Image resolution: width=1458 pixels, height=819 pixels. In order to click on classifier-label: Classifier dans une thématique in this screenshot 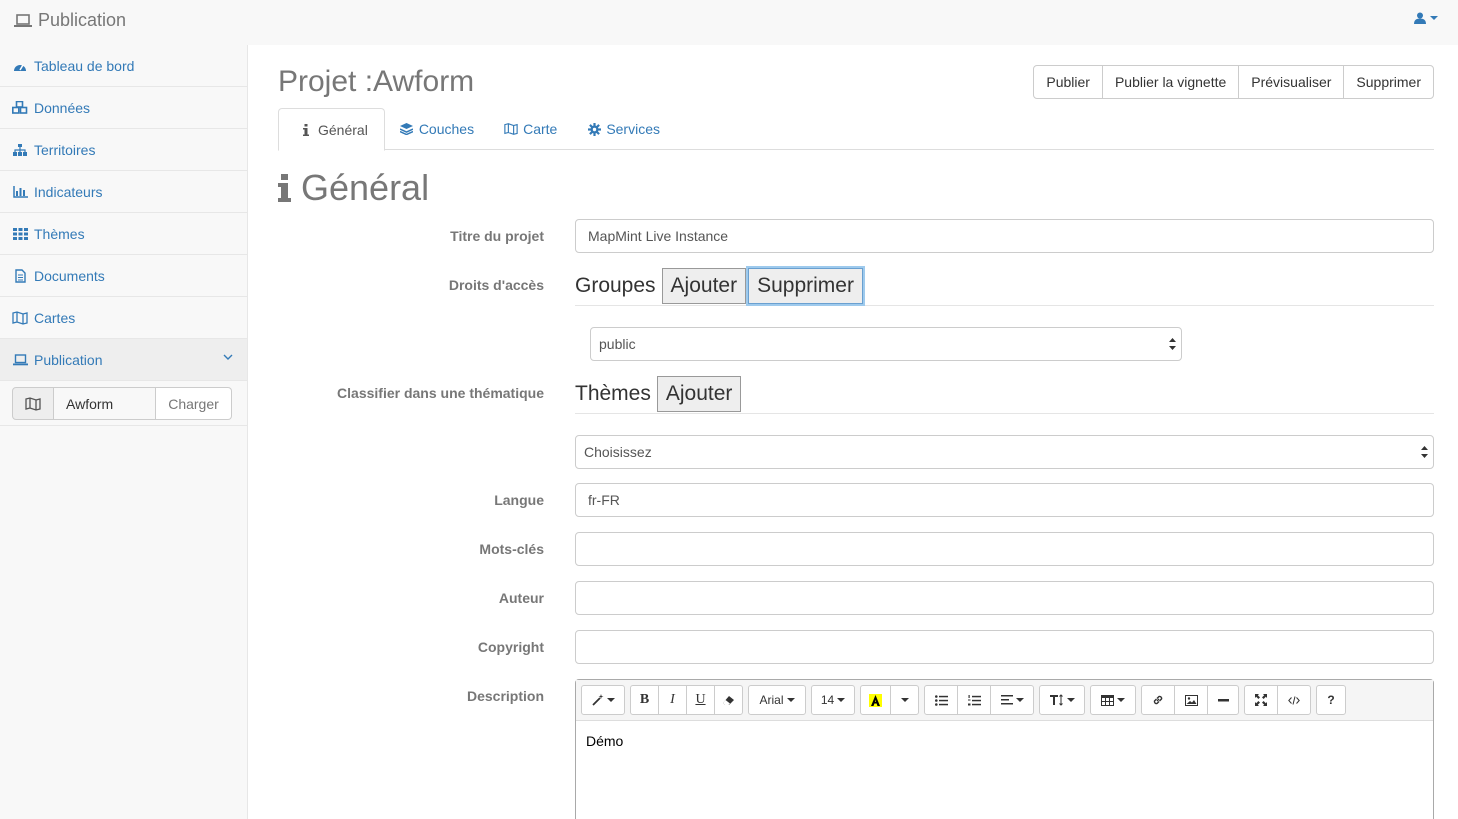, I will do `click(440, 393)`.